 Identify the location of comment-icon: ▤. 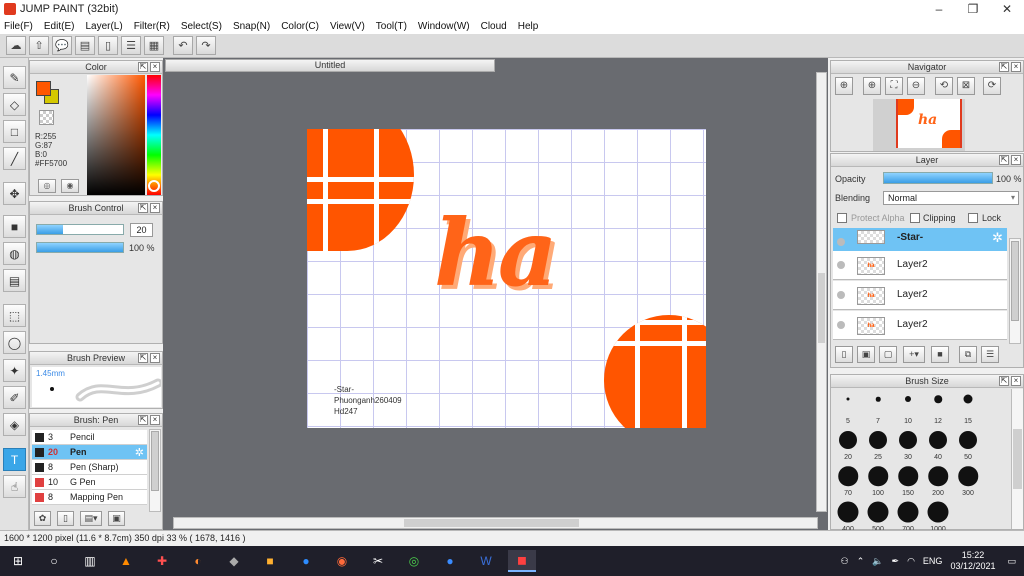
(85, 45).